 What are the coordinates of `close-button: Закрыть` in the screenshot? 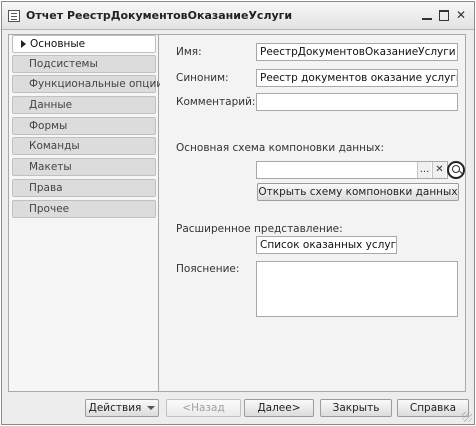 It's located at (356, 408).